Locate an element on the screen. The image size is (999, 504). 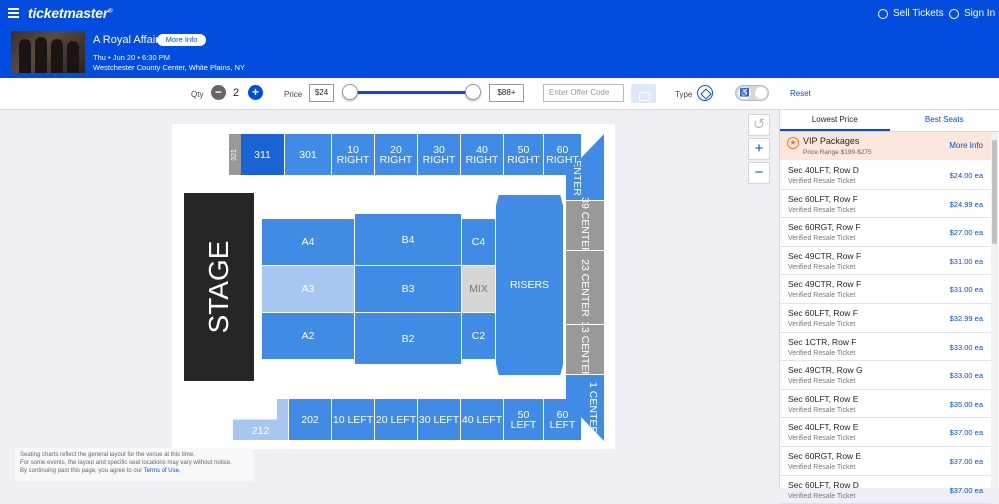
section-20-right: 20 RIGHT is located at coordinates (396, 154).